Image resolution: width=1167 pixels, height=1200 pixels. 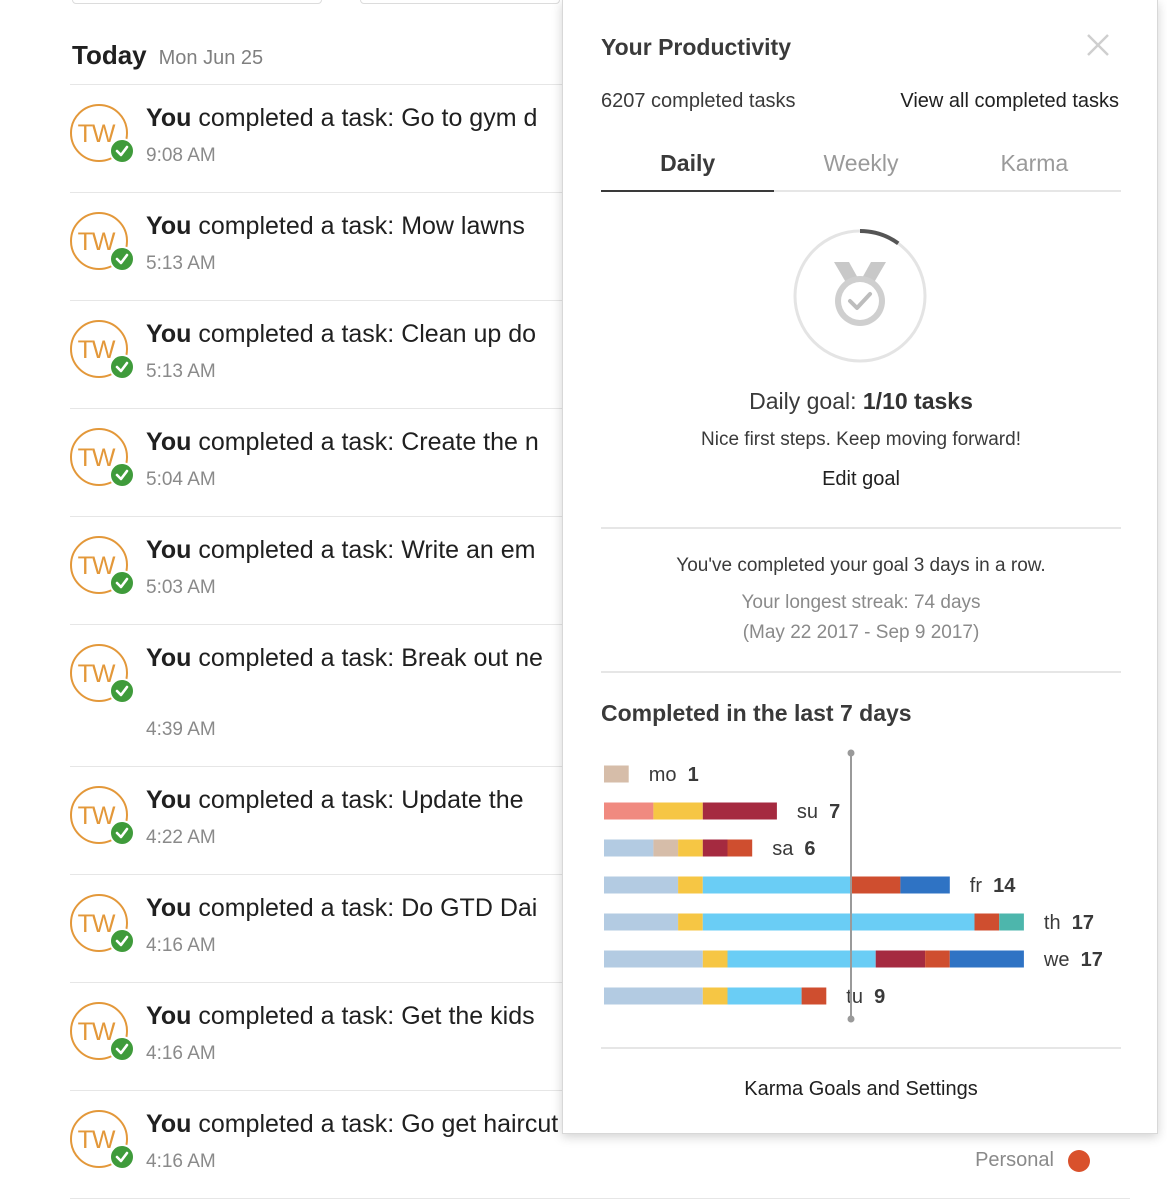 I want to click on tab-weekly: Weekly, so click(x=860, y=170).